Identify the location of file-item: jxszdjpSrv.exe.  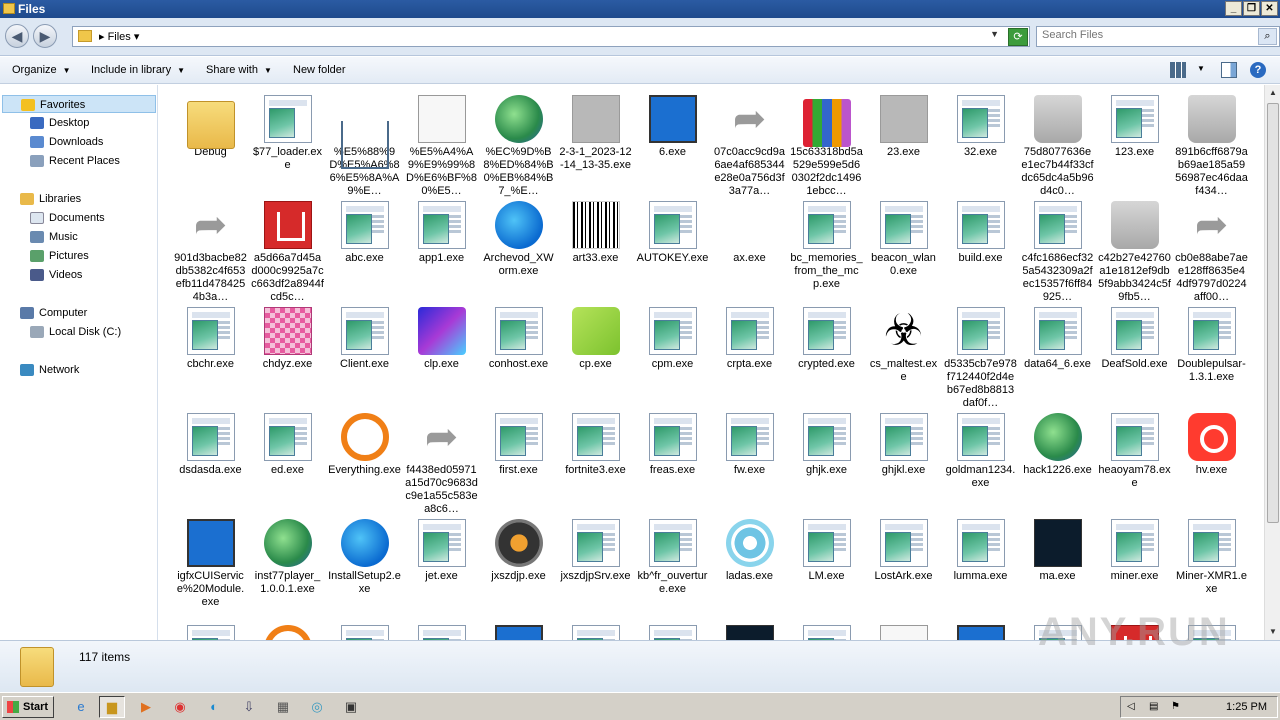
(595, 568).